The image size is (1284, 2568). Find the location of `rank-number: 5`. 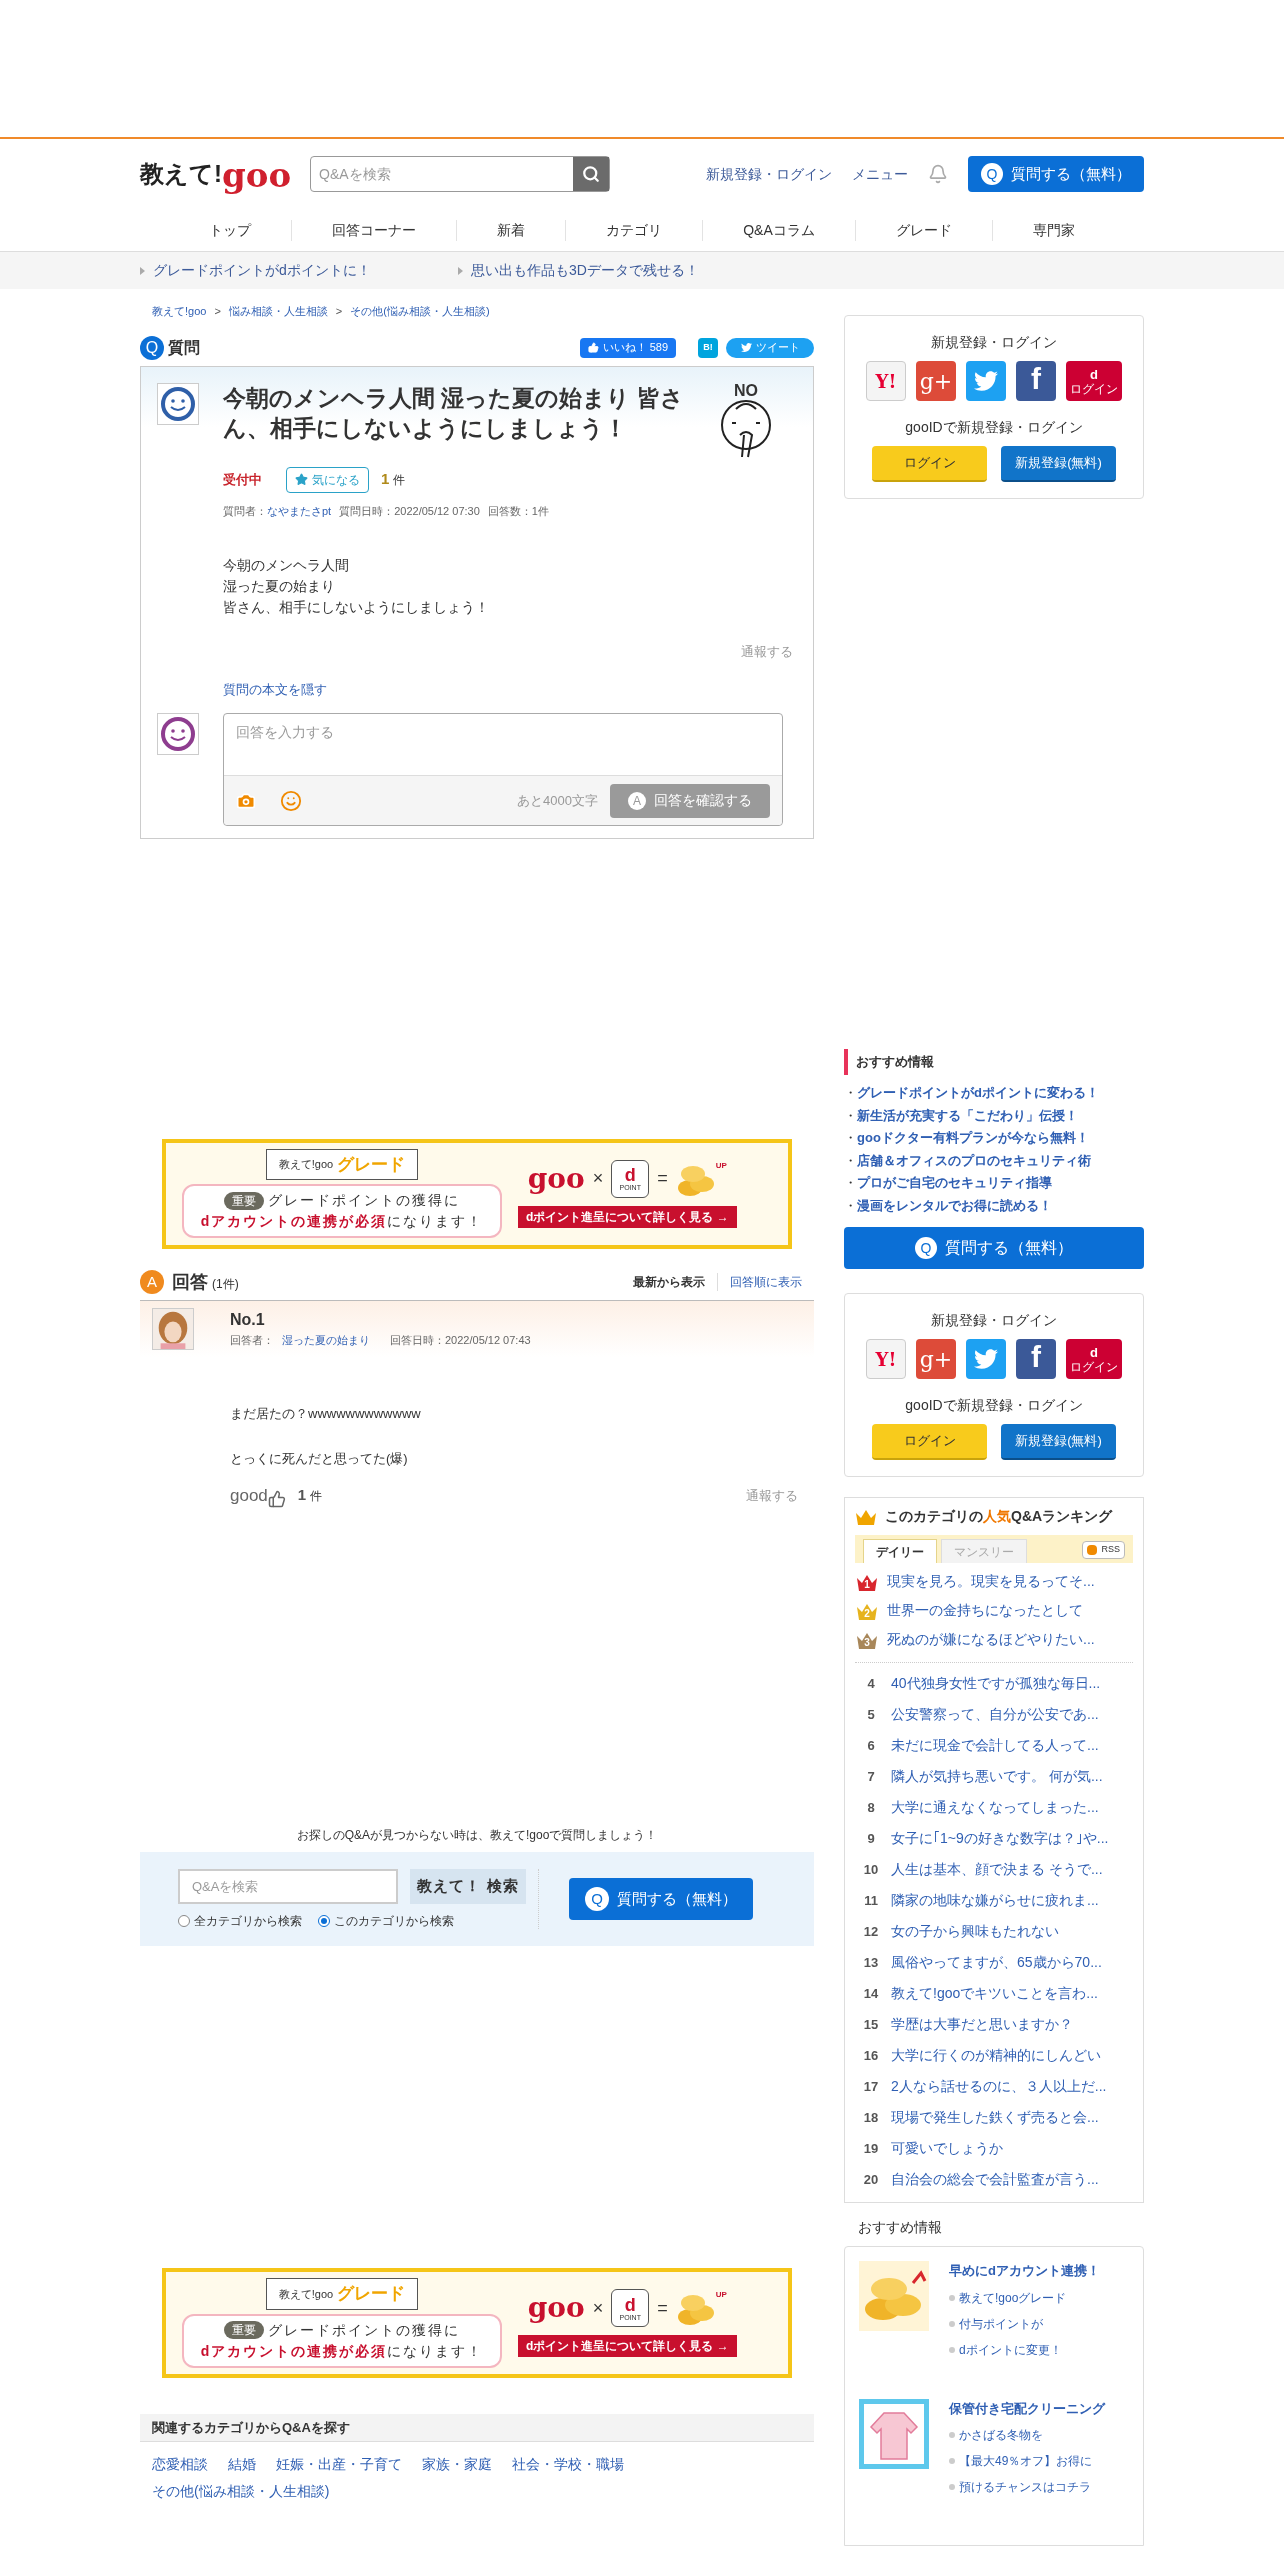

rank-number: 5 is located at coordinates (871, 1714).